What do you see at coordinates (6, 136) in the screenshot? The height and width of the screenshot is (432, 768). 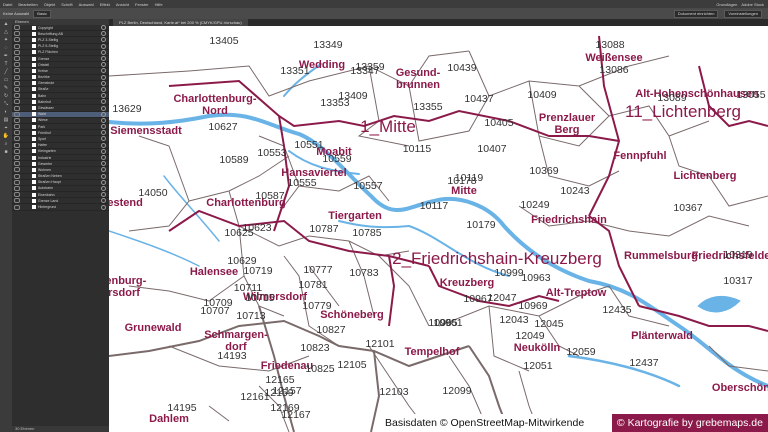 I see `hand-tool-icon: ✋` at bounding box center [6, 136].